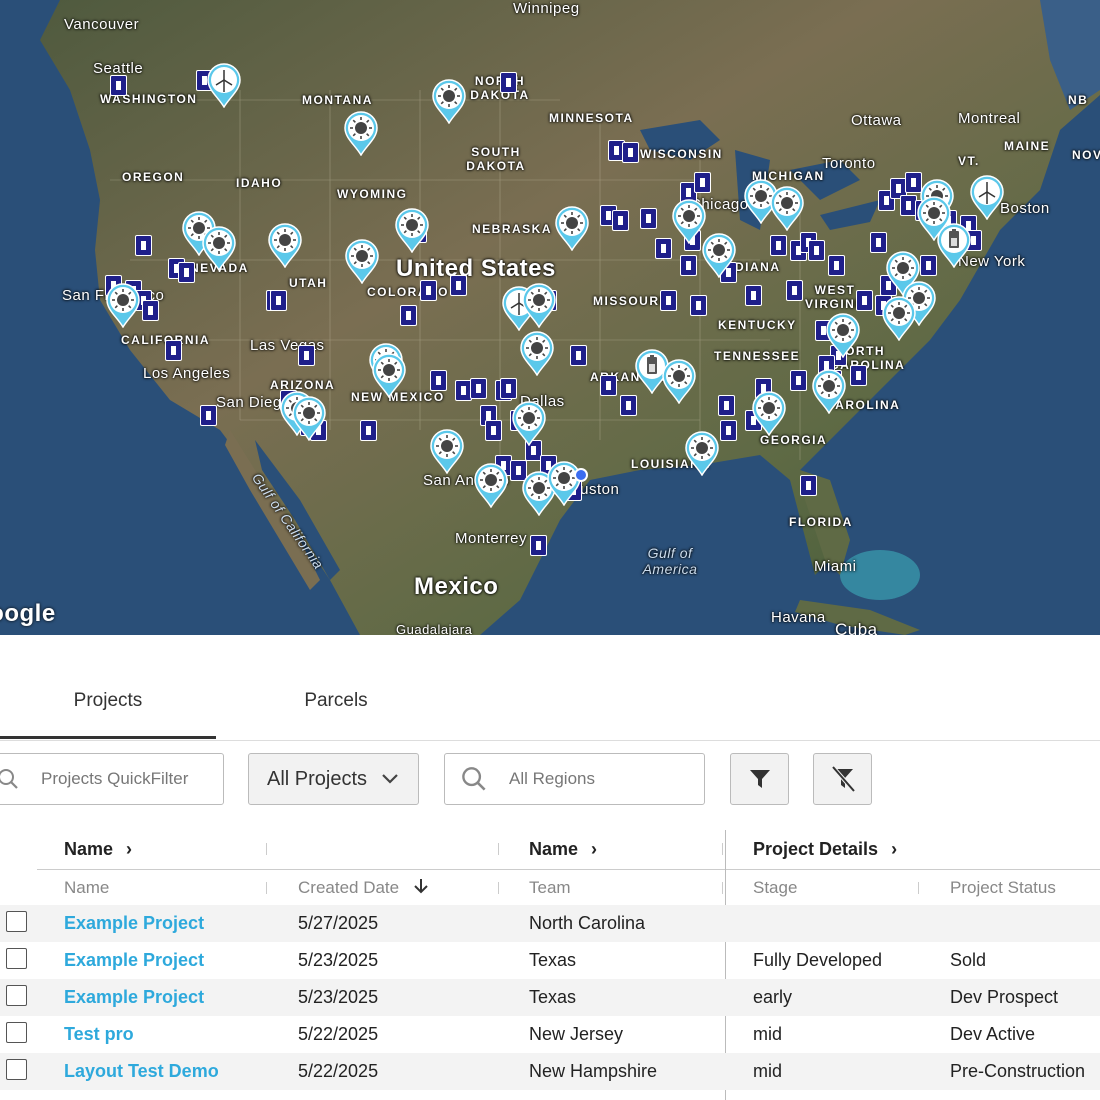 The width and height of the screenshot is (1100, 1100). What do you see at coordinates (98, 849) in the screenshot?
I see `group-header-name: Name ›` at bounding box center [98, 849].